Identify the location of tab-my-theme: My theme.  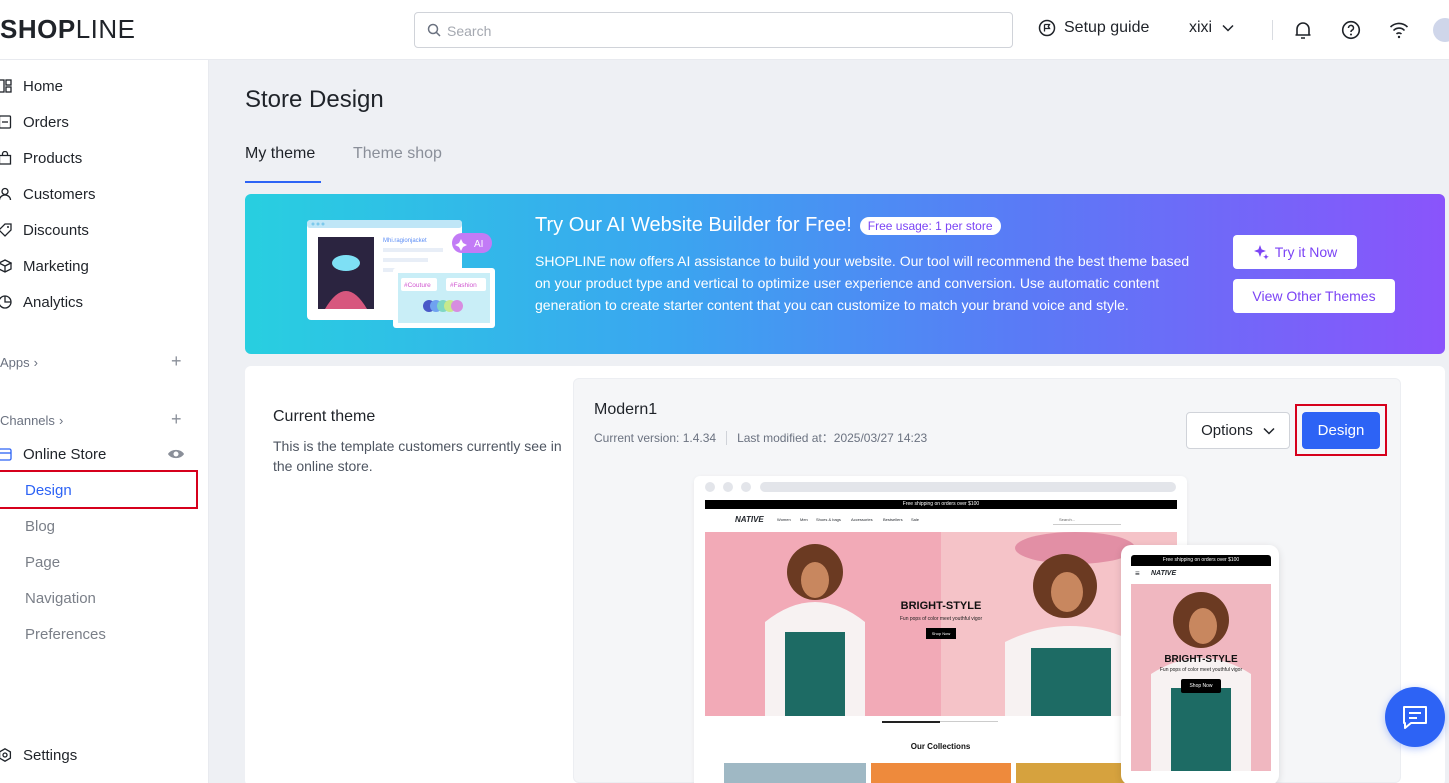
(280, 154).